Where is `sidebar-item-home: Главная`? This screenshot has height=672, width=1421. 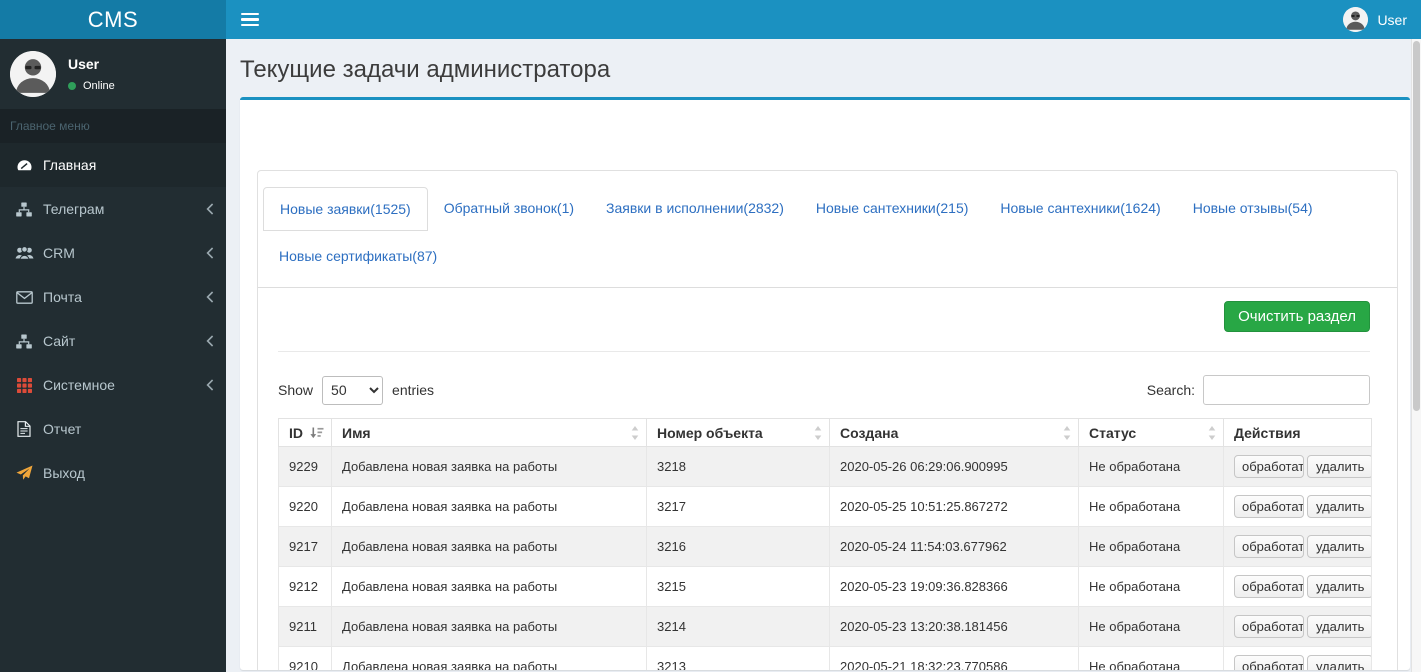
sidebar-item-home: Главная is located at coordinates (113, 165).